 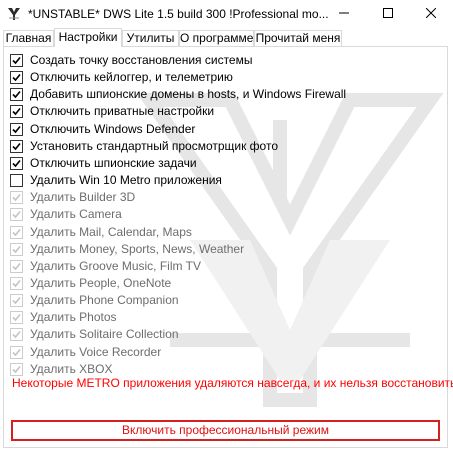 What do you see at coordinates (137, 248) in the screenshot?
I see `option-label: Удалить Money, Sports, News, Weather` at bounding box center [137, 248].